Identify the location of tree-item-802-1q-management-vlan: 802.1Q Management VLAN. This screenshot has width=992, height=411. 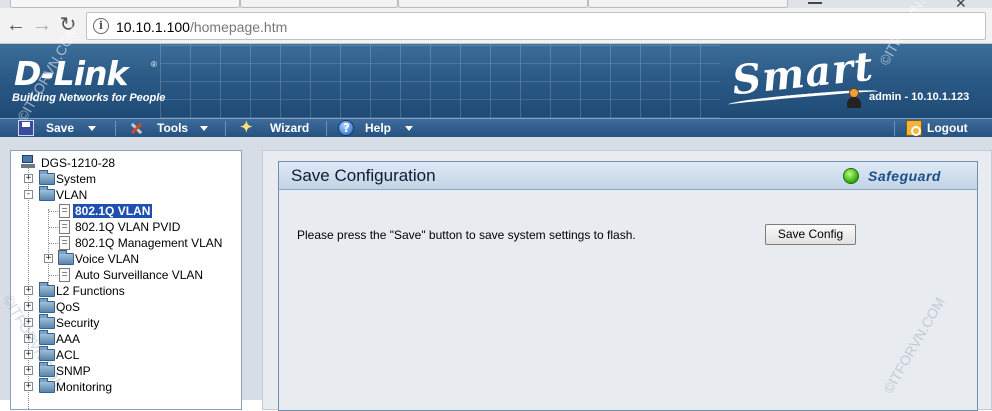
(142, 243).